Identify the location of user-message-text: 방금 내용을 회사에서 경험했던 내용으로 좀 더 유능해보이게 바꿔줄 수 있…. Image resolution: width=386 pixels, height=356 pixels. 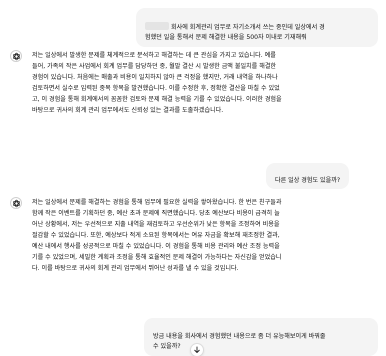
(239, 341).